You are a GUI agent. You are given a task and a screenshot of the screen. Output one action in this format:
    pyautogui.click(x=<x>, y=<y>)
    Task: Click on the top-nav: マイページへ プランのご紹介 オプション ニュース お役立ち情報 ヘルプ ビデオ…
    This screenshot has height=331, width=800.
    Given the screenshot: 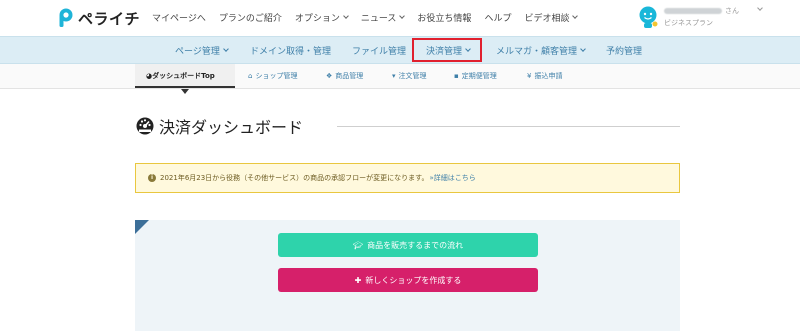 What is the action you would take?
    pyautogui.click(x=371, y=17)
    